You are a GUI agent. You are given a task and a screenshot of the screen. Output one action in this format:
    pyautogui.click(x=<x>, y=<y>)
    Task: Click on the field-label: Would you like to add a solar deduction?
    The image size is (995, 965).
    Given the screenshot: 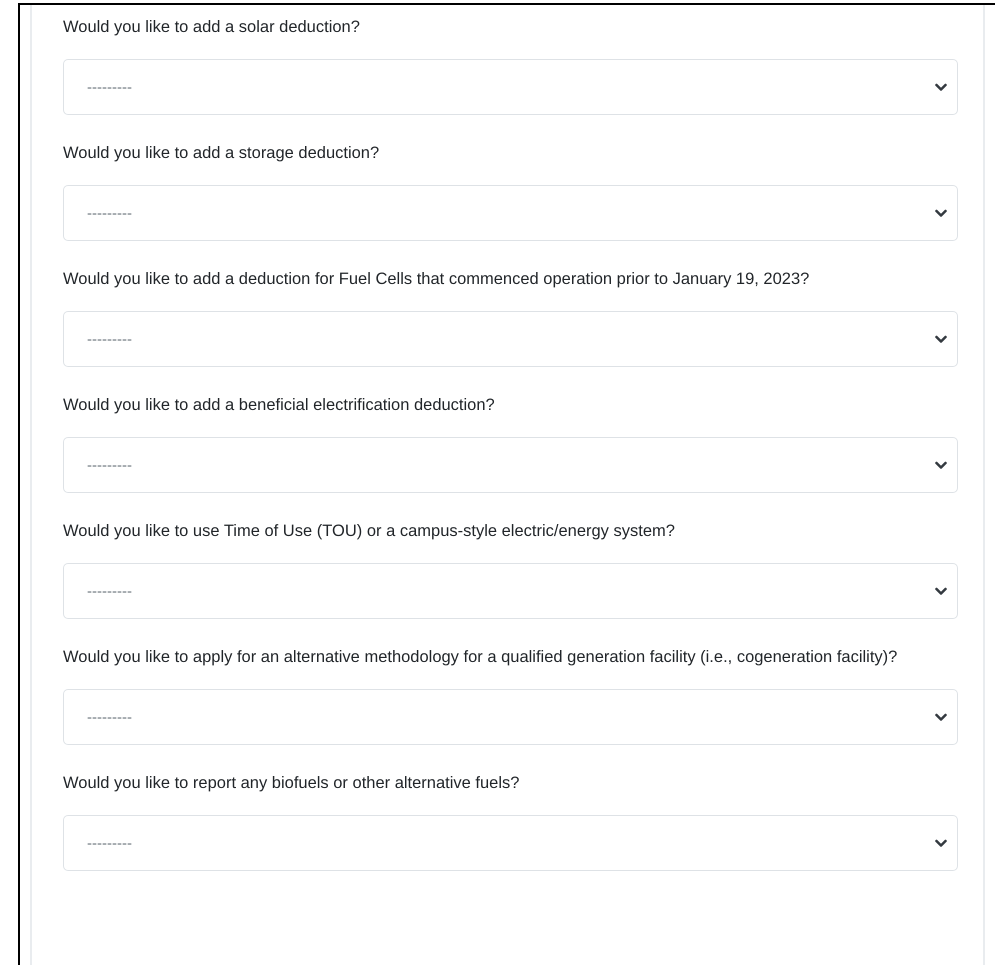 What is the action you would take?
    pyautogui.click(x=212, y=27)
    